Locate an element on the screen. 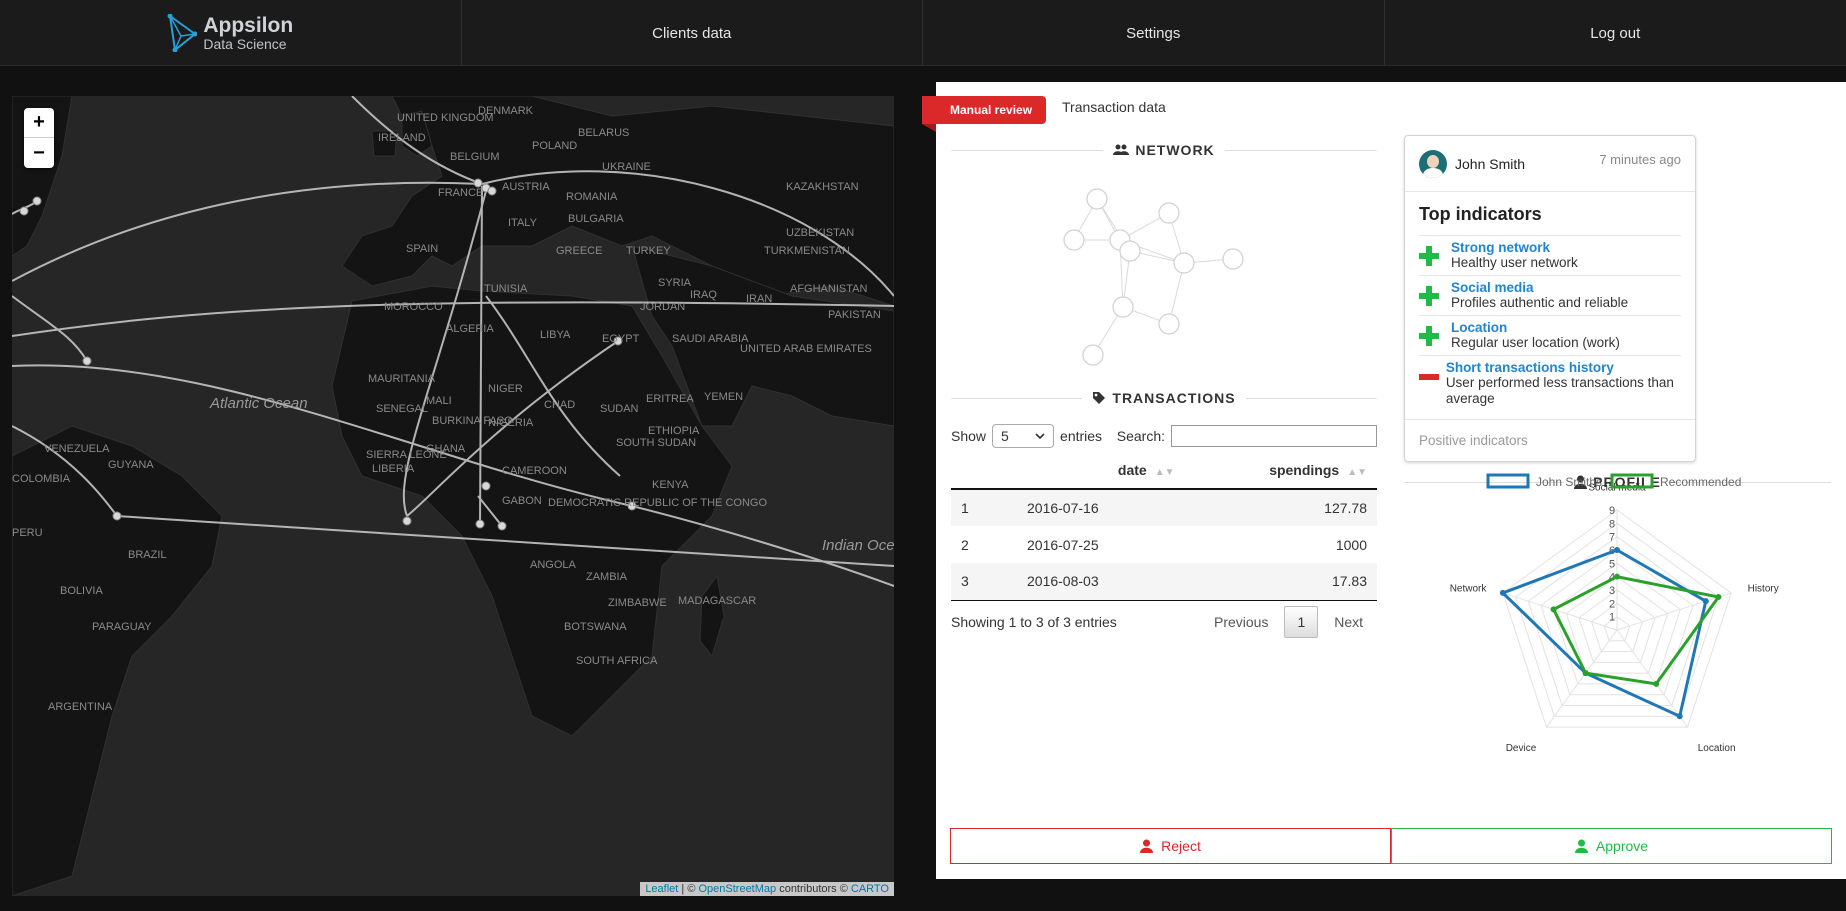  svg-text: IRAN is located at coordinates (759, 299).